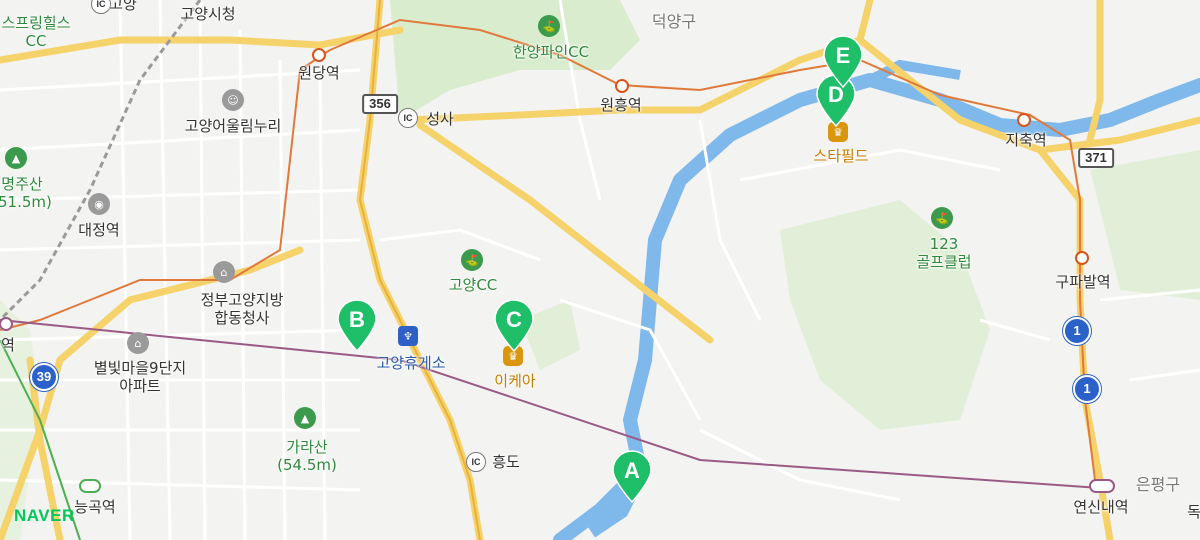 This screenshot has width=1200, height=540. Describe the element at coordinates (1096, 158) in the screenshot. I see `road-shield-371: 371` at that location.